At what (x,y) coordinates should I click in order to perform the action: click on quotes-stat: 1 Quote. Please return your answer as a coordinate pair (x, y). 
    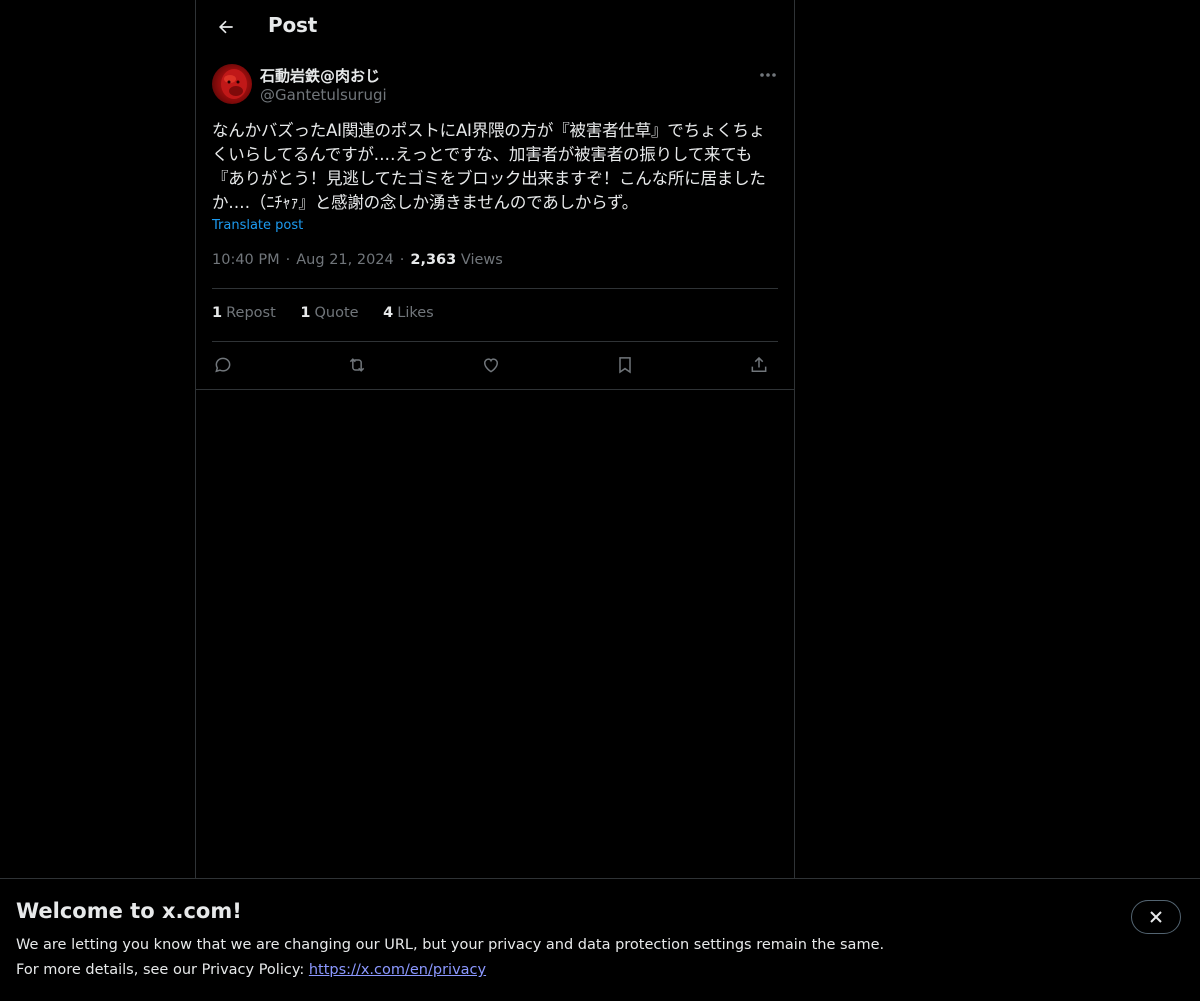
    Looking at the image, I should click on (329, 313).